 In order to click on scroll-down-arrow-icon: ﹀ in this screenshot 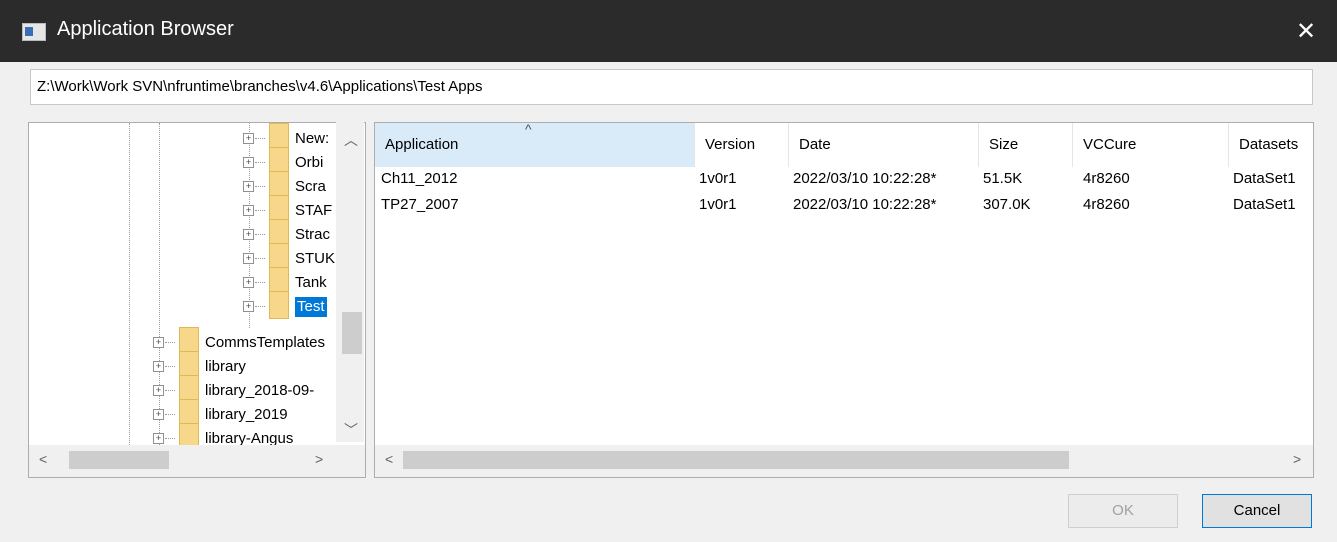, I will do `click(351, 430)`.